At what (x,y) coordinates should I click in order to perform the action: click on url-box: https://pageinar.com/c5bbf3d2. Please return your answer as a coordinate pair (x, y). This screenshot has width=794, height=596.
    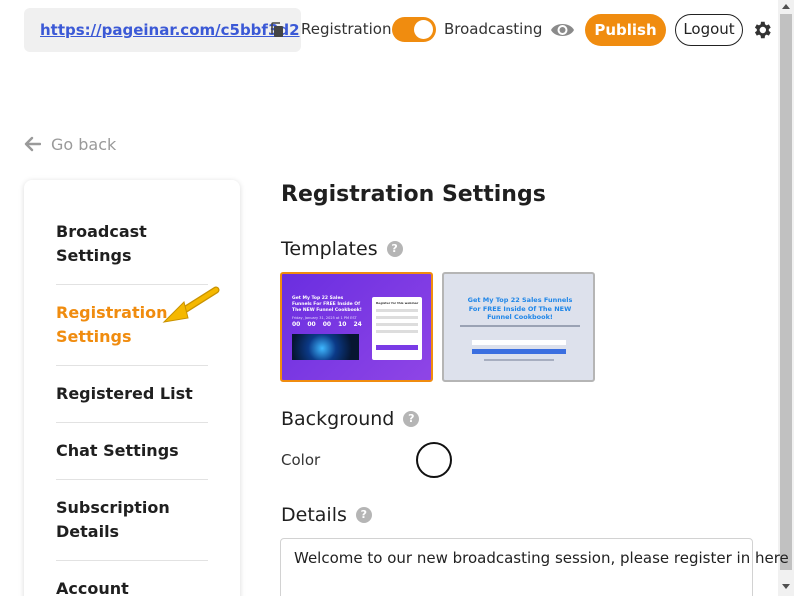
    Looking at the image, I should click on (162, 30).